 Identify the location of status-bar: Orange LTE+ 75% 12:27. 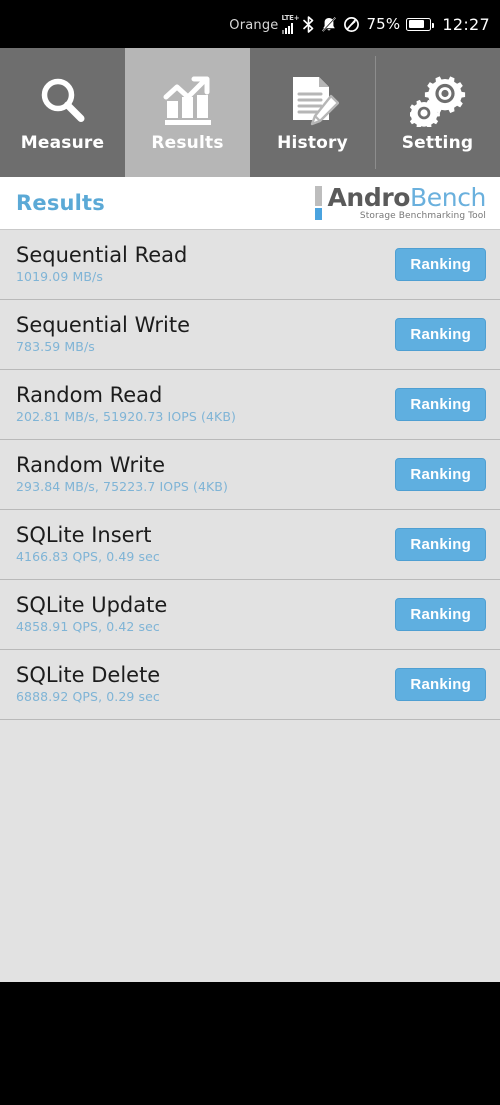
(250, 24).